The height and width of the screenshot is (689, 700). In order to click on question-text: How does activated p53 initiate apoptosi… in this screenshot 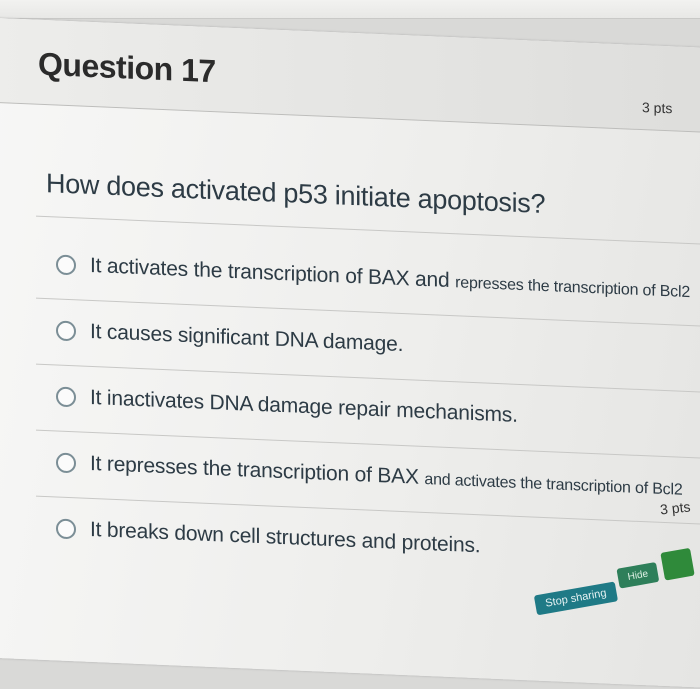, I will do `click(296, 194)`.